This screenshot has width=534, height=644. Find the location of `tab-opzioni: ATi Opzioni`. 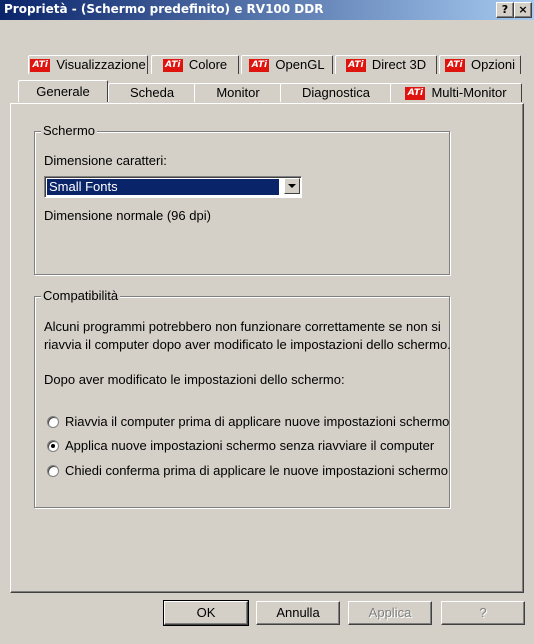

tab-opzioni: ATi Opzioni is located at coordinates (480, 64).